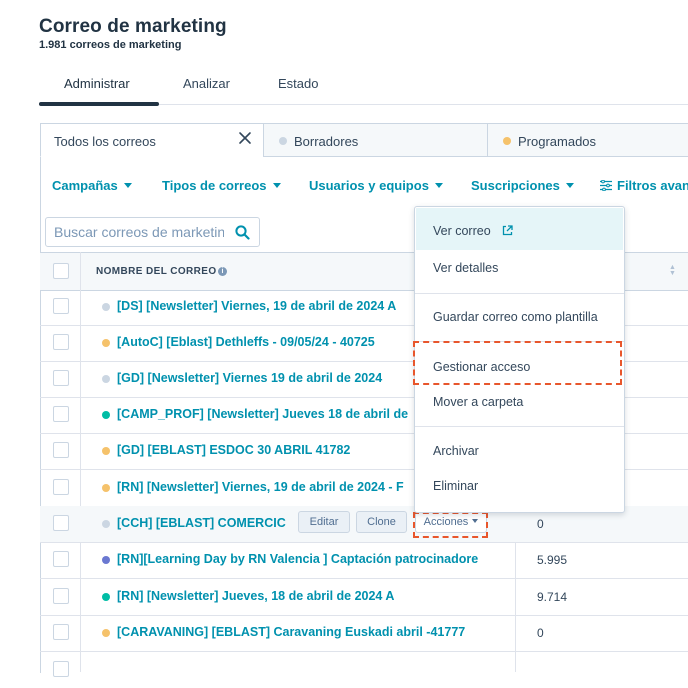 The image size is (688, 688). I want to click on external-link-icon, so click(508, 230).